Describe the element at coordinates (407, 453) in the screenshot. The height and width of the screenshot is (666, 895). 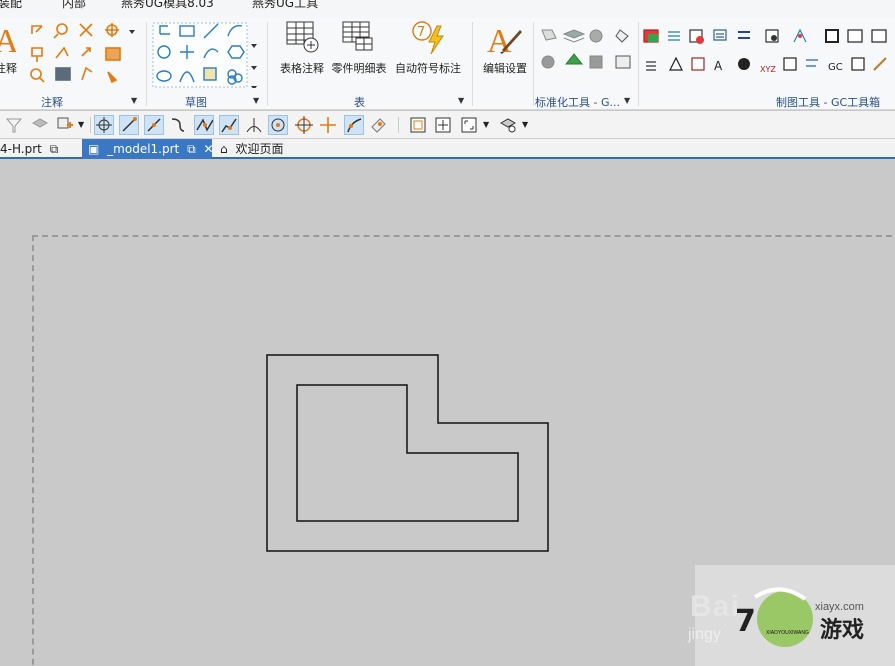
I see `inner-l-profile` at that location.